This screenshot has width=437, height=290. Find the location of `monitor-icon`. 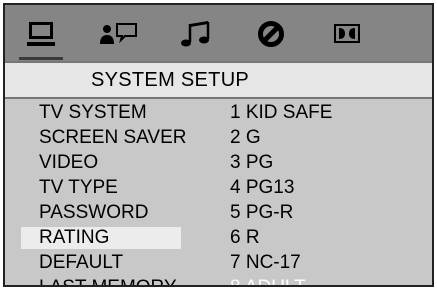

monitor-icon is located at coordinates (41, 34).